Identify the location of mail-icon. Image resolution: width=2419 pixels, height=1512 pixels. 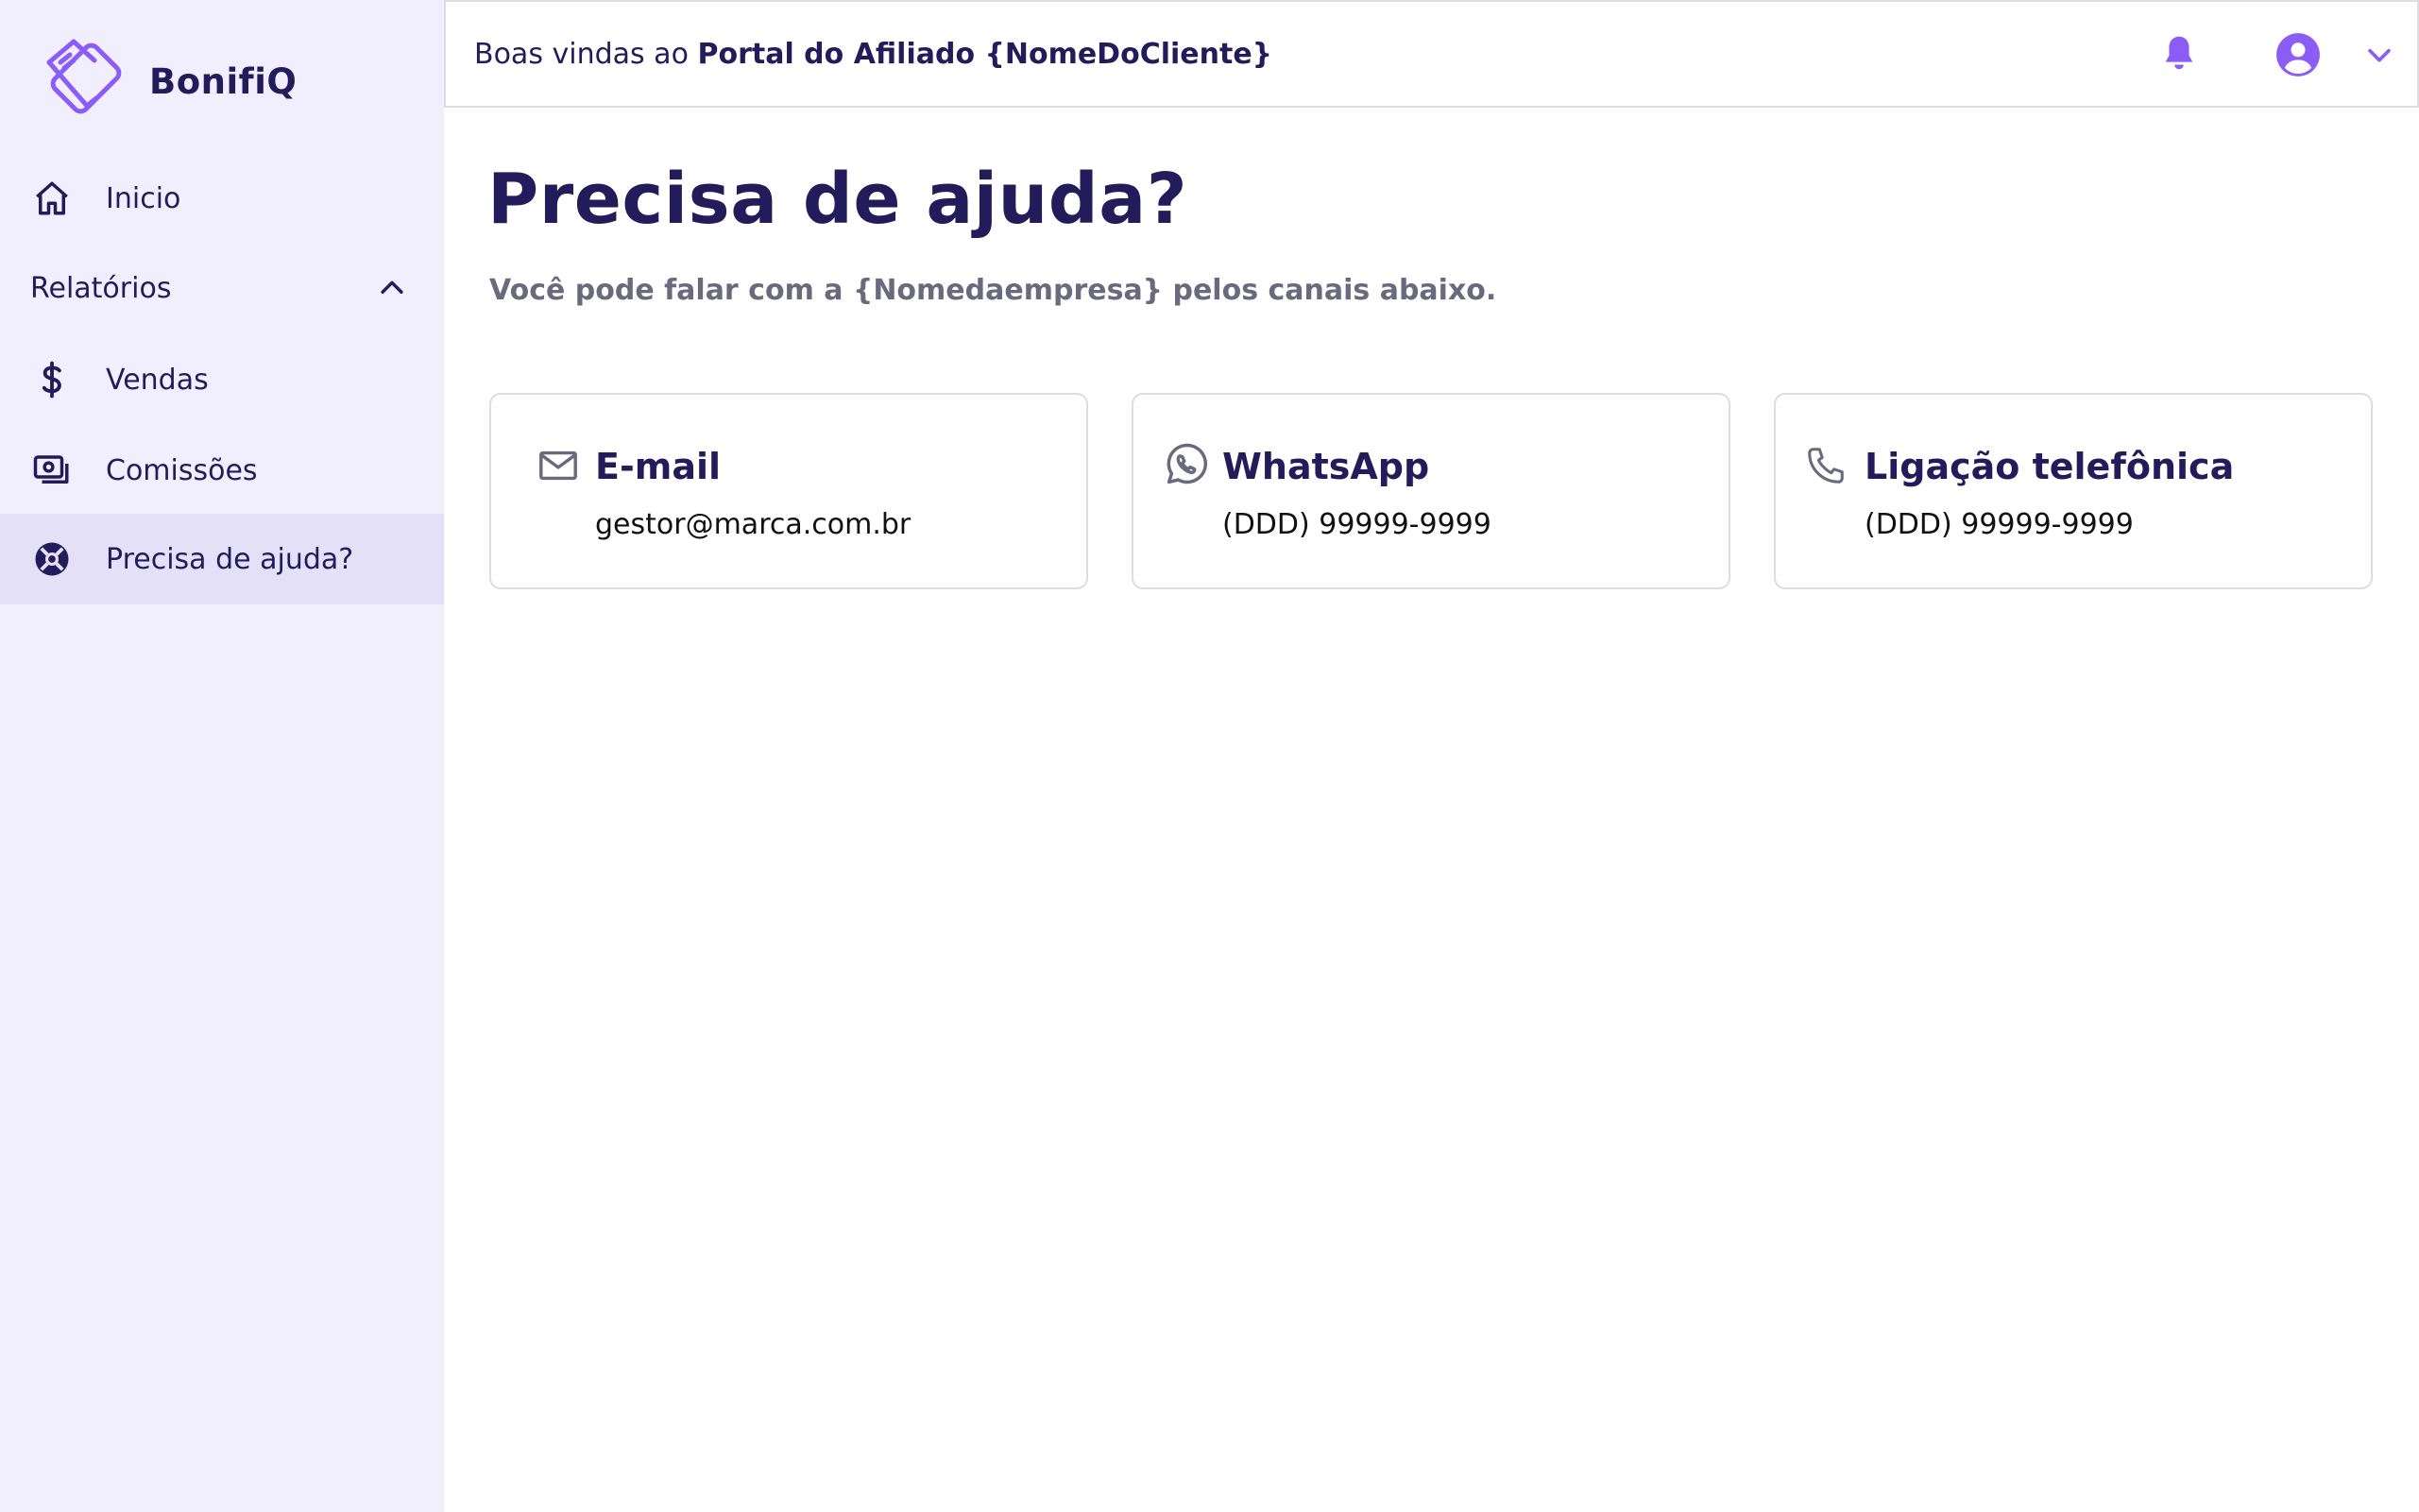
(558, 465).